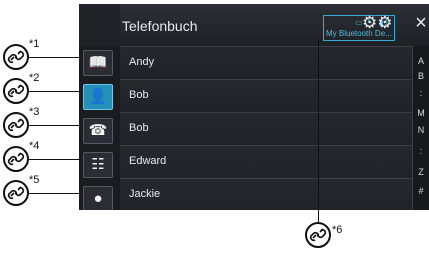  Describe the element at coordinates (145, 194) in the screenshot. I see `contact-name: Jackie` at that location.